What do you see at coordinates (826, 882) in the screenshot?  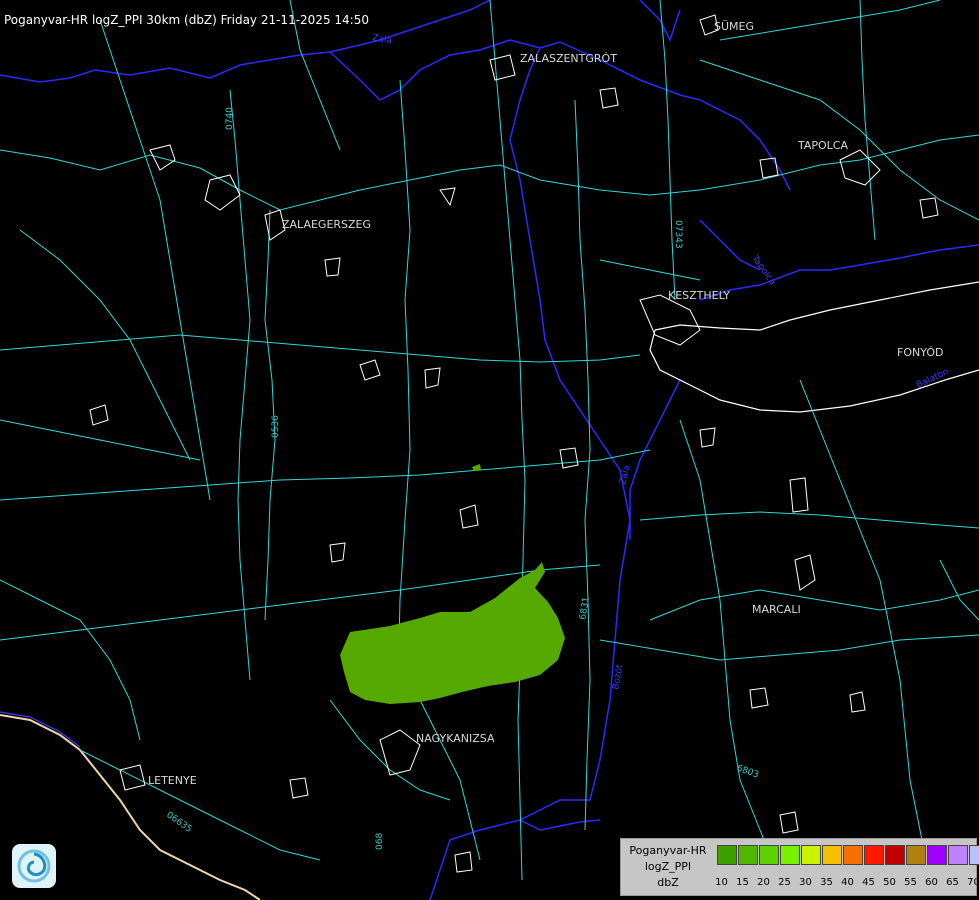 I see `legend-tick: 35` at bounding box center [826, 882].